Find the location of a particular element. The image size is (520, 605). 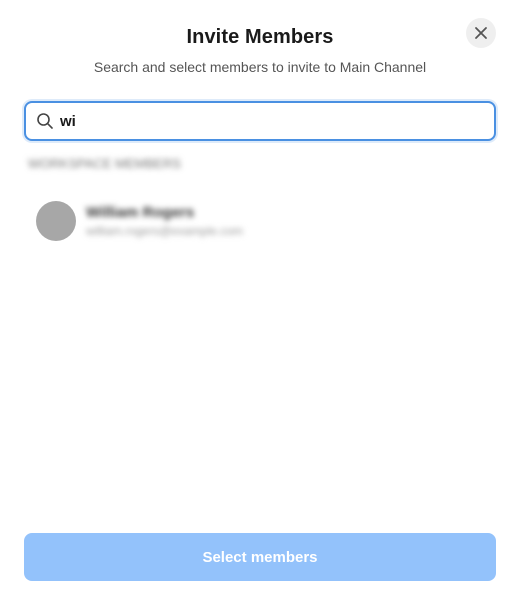

dialog-title: Invite Members is located at coordinates (260, 37).